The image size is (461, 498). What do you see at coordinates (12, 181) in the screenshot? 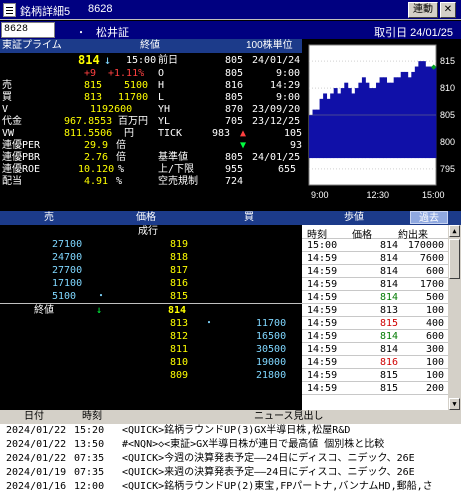
I see `dividend-label: 配当` at bounding box center [12, 181].